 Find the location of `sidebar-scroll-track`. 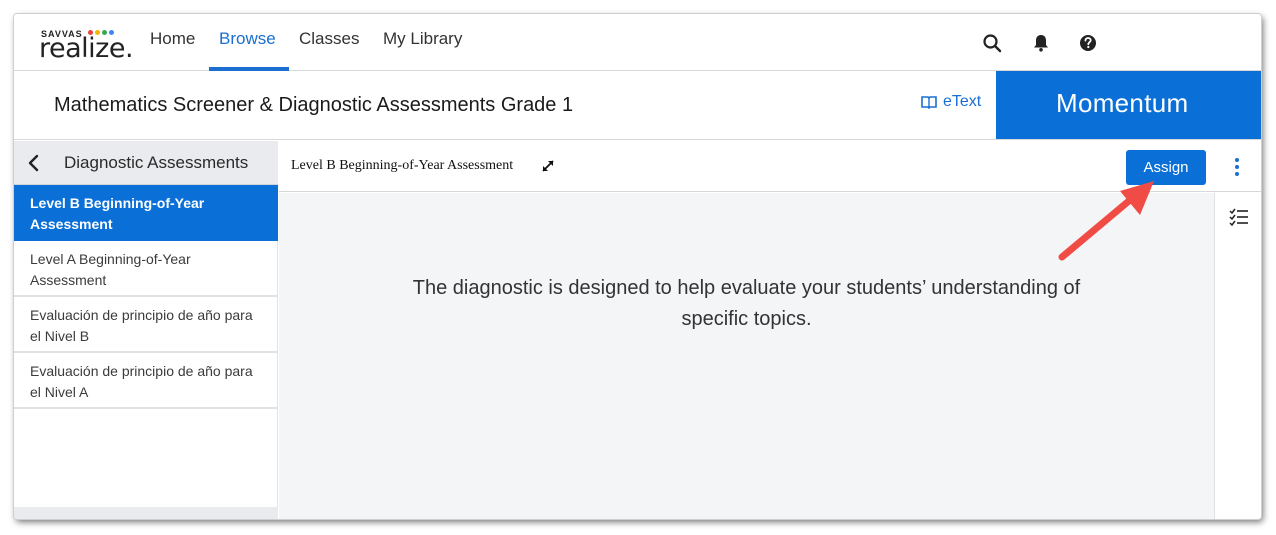

sidebar-scroll-track is located at coordinates (146, 513).